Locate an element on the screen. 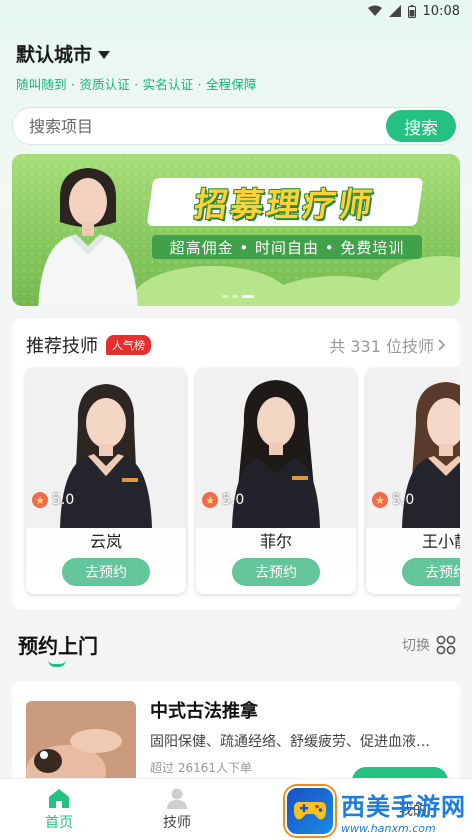 The height and width of the screenshot is (840, 472). site-watermark: 西美手游网 www.hanxm.com is located at coordinates (375, 811).